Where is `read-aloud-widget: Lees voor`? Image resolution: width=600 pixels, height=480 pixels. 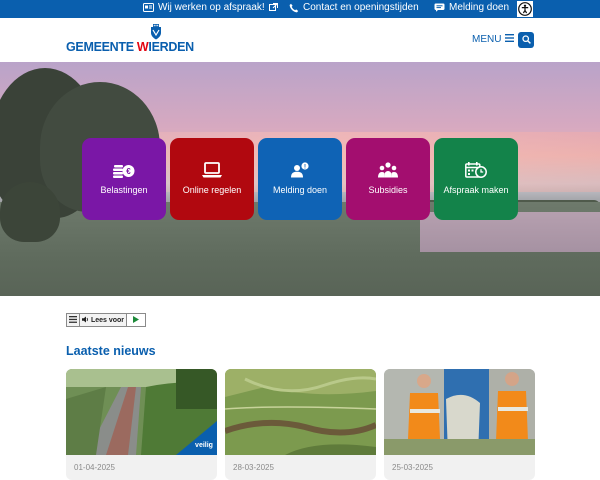
read-aloud-widget: Lees voor is located at coordinates (106, 320).